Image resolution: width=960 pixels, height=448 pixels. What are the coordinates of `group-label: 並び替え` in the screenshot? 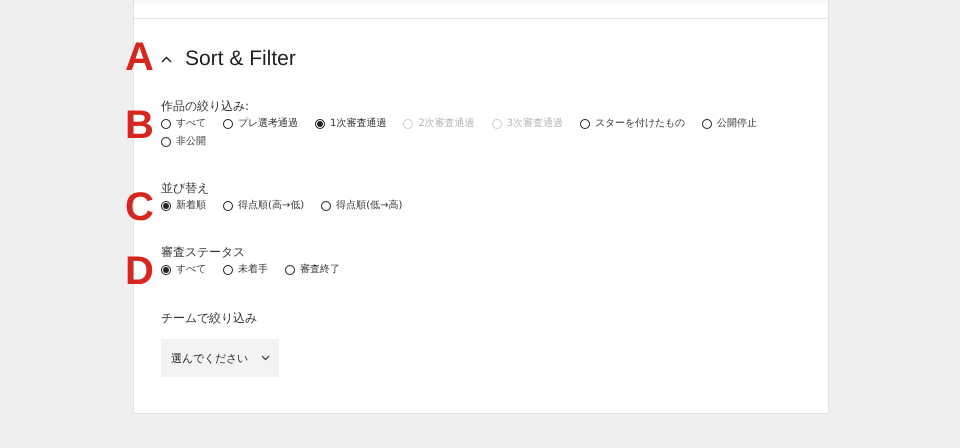 It's located at (185, 188).